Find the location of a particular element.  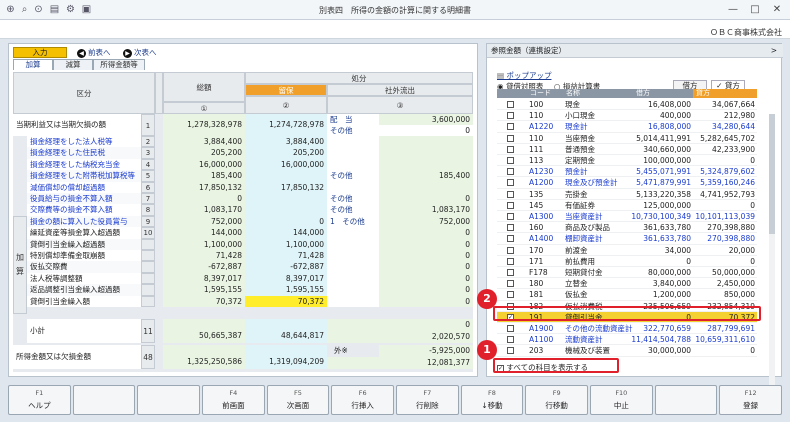

cell-total: 71,428 is located at coordinates (204, 256).